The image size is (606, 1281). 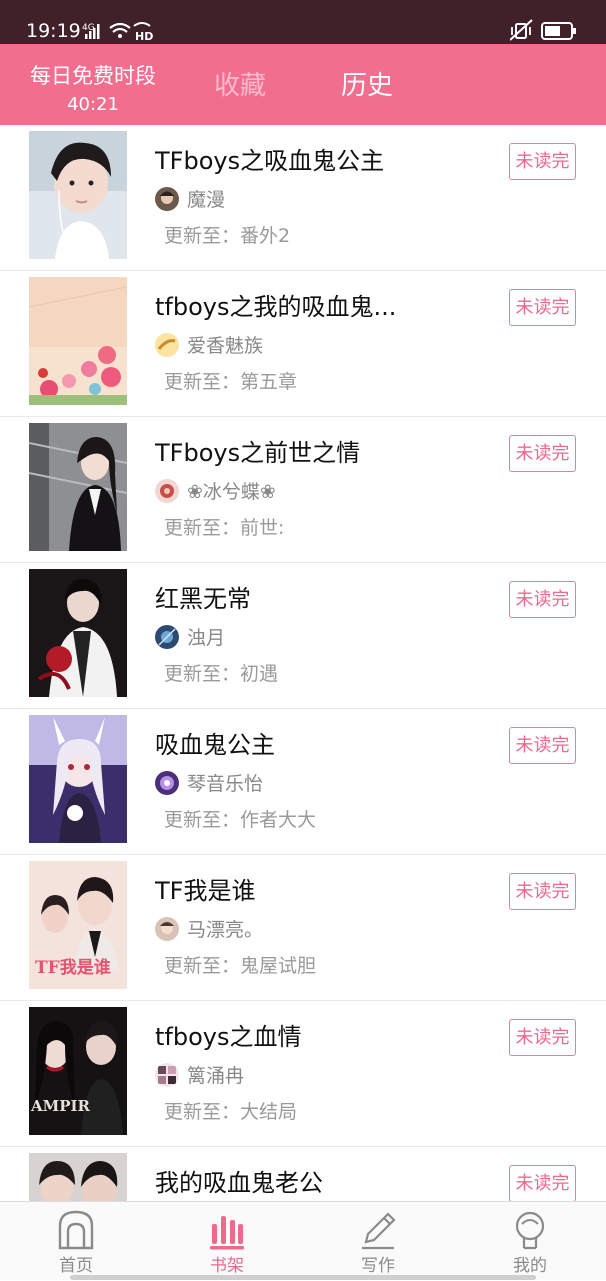 What do you see at coordinates (303, 1240) in the screenshot?
I see `bottom-nav: 首页 书架 写作 我的` at bounding box center [303, 1240].